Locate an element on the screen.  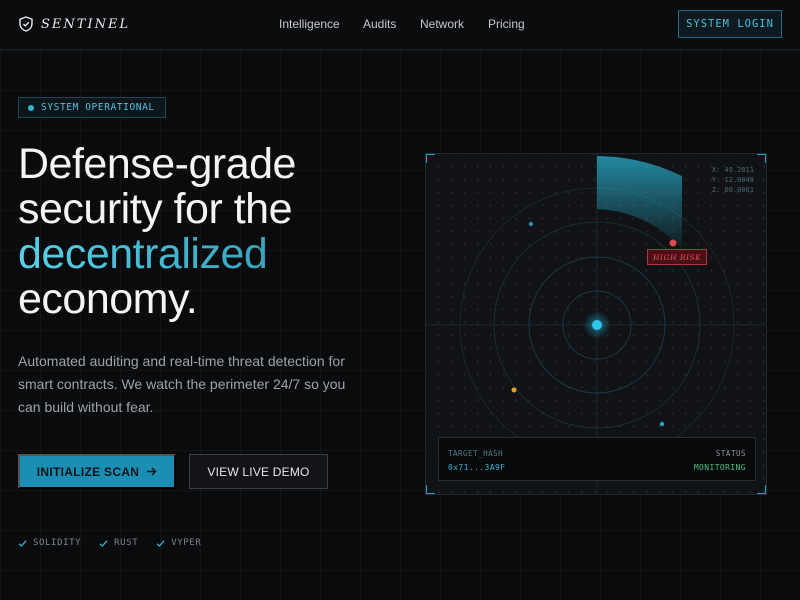
blip-teal-icon is located at coordinates (662, 424).